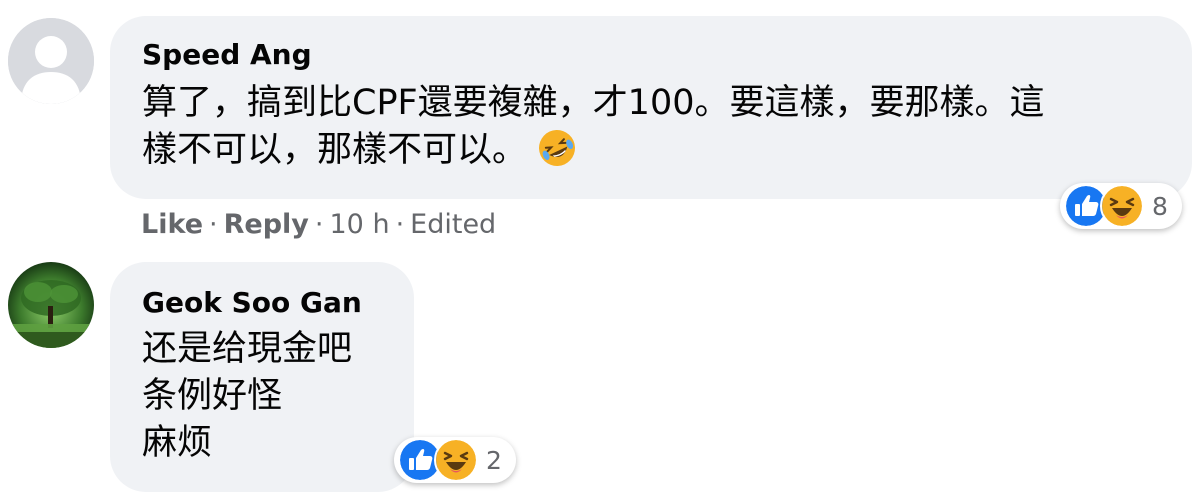  I want to click on edited-label: Edited, so click(453, 224).